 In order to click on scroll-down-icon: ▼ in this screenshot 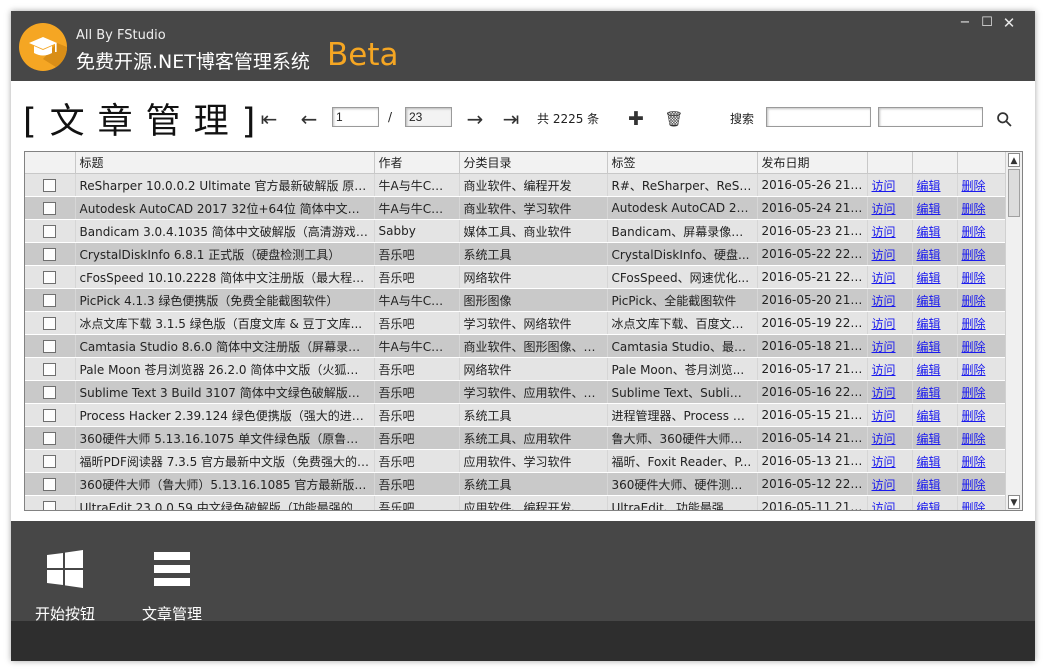, I will do `click(1014, 502)`.